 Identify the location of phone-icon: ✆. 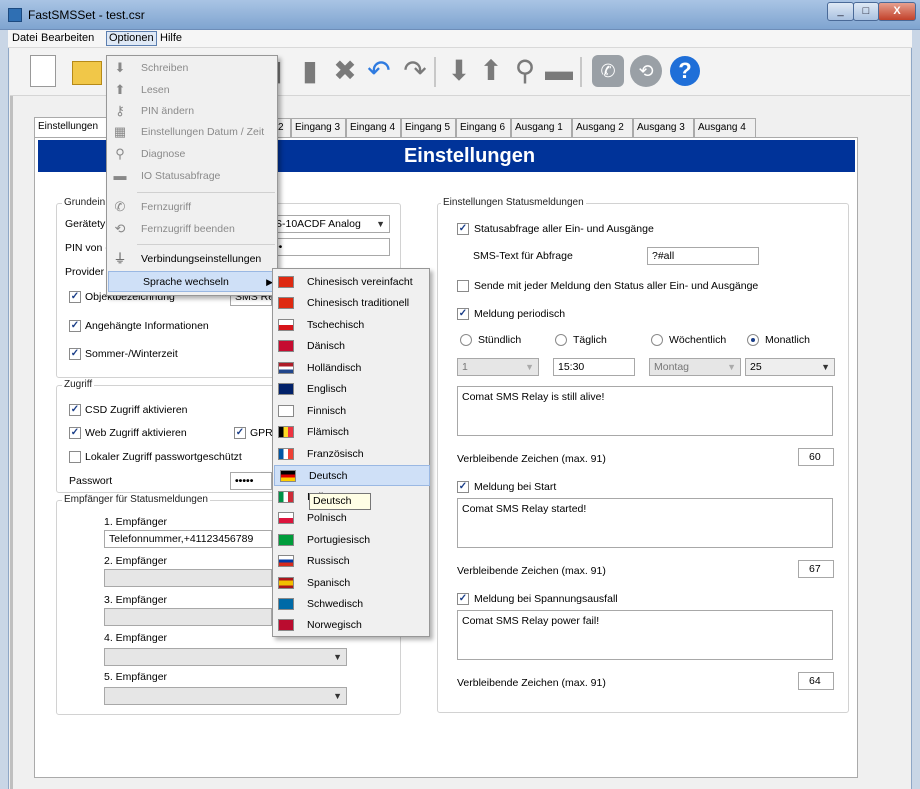
(608, 71).